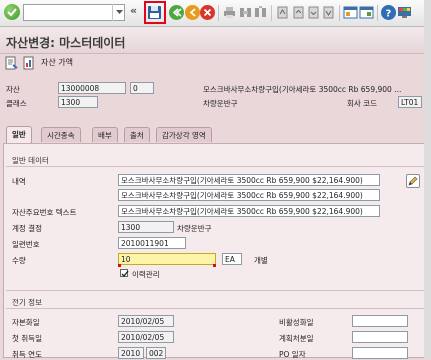 The width and height of the screenshot is (431, 360). I want to click on title-bar: 자산변경: 마스터데이터, so click(215, 40).